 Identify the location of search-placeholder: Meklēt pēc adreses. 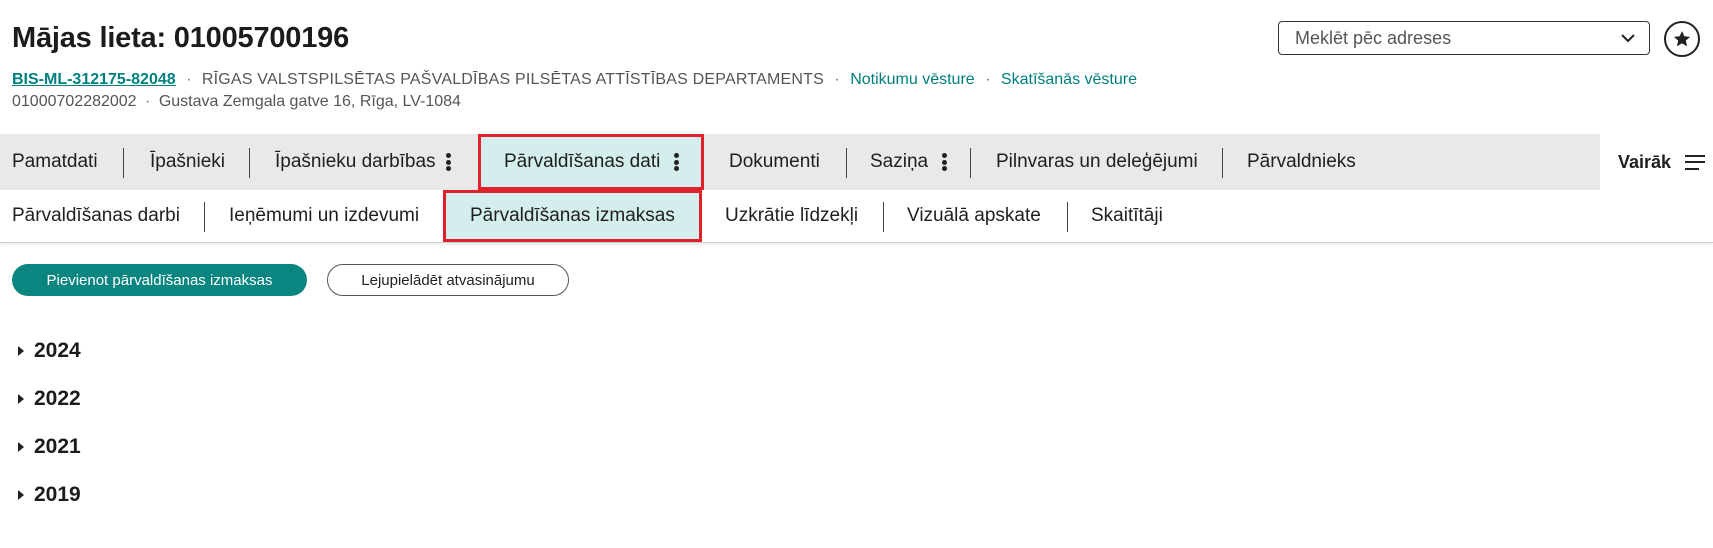
(1373, 37).